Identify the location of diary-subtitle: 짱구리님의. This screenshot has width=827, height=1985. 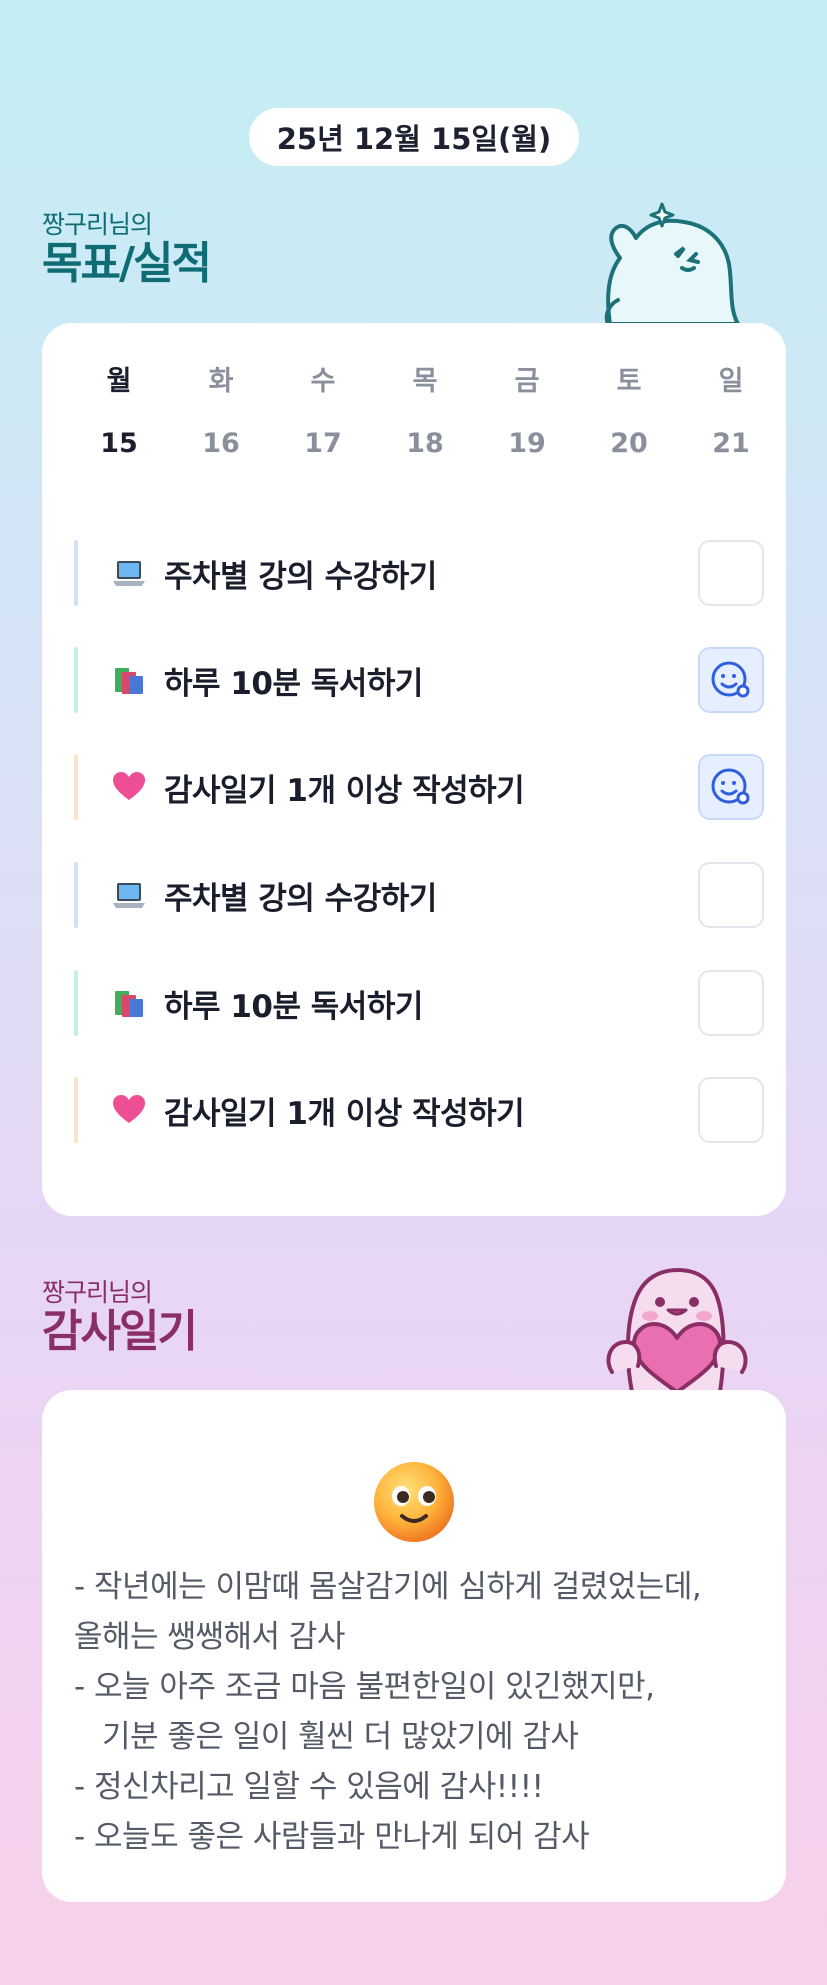
(97, 1292).